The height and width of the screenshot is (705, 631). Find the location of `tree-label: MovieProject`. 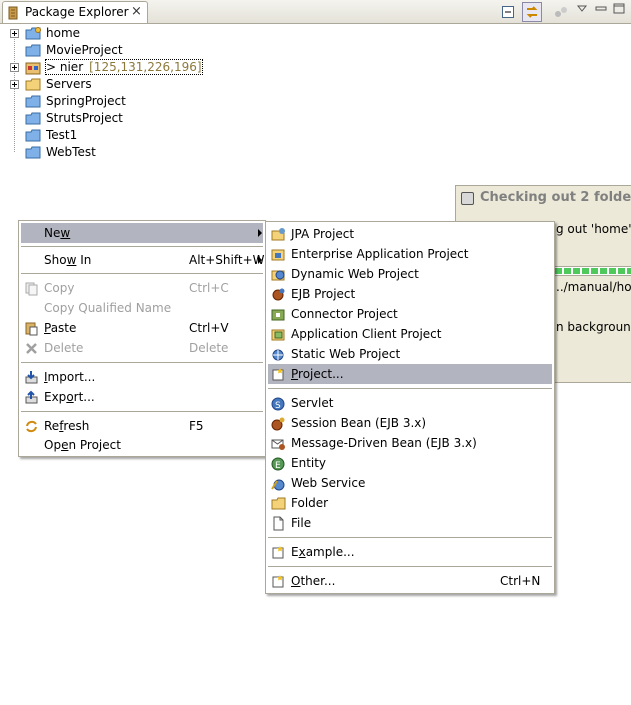

tree-label: MovieProject is located at coordinates (84, 50).